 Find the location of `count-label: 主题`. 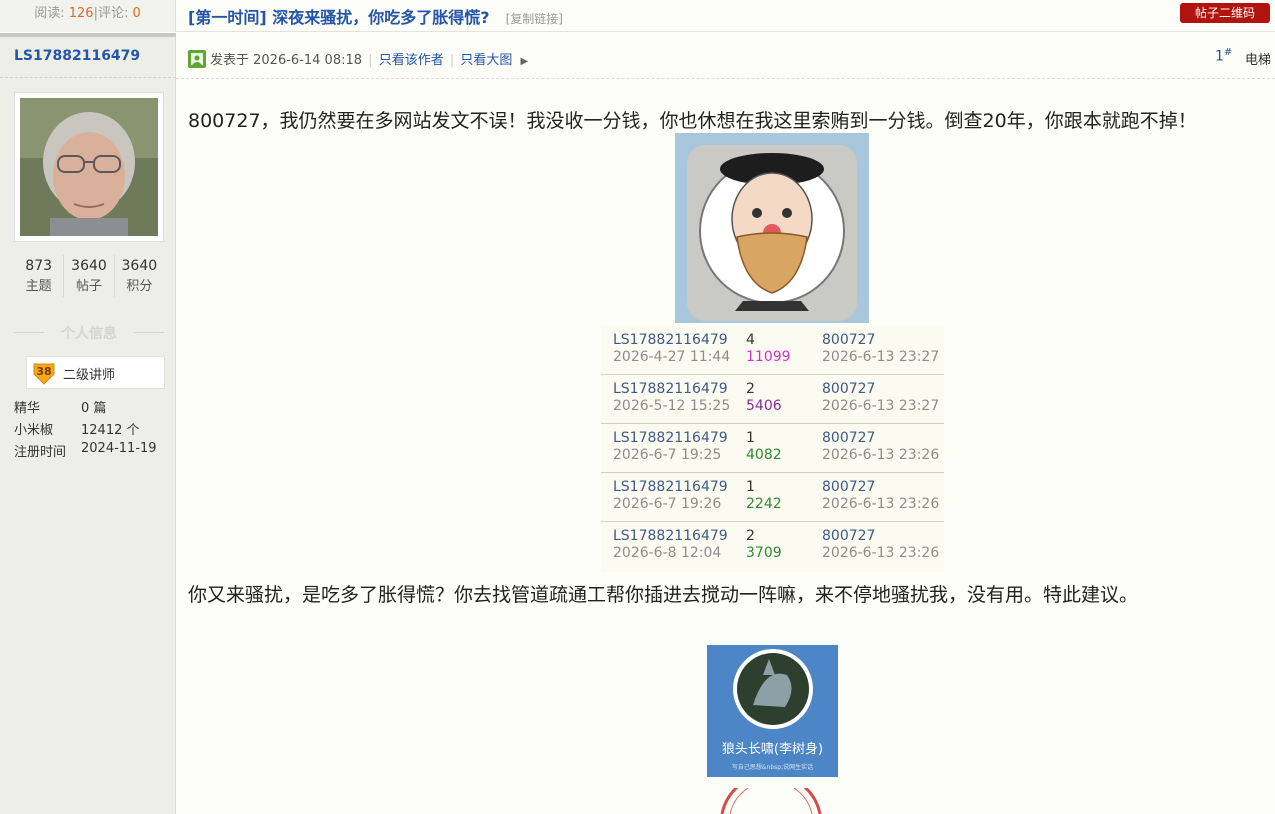

count-label: 主题 is located at coordinates (38, 286).